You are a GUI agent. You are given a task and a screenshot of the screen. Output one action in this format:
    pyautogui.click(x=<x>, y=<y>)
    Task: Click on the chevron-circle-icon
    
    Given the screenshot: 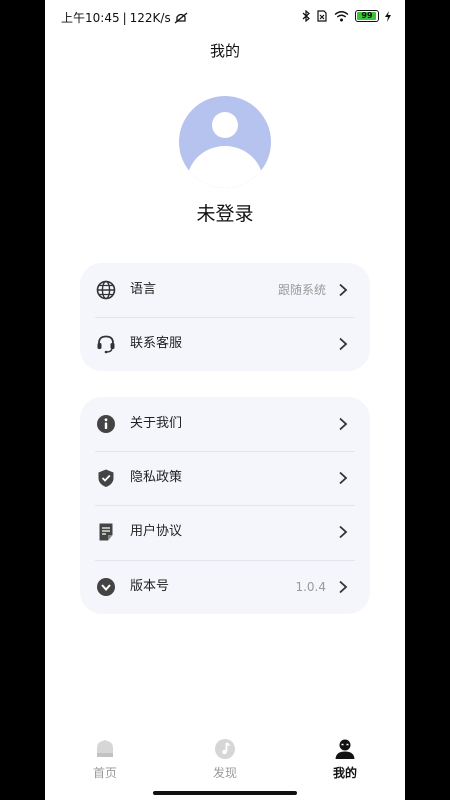 What is the action you would take?
    pyautogui.click(x=106, y=587)
    